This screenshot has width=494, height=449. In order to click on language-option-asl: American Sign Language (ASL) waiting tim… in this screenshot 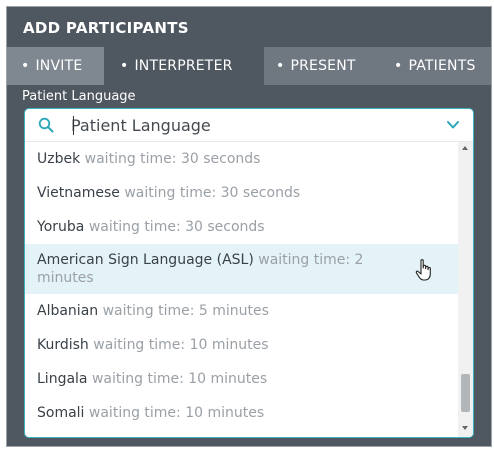, I will do `click(241, 269)`.